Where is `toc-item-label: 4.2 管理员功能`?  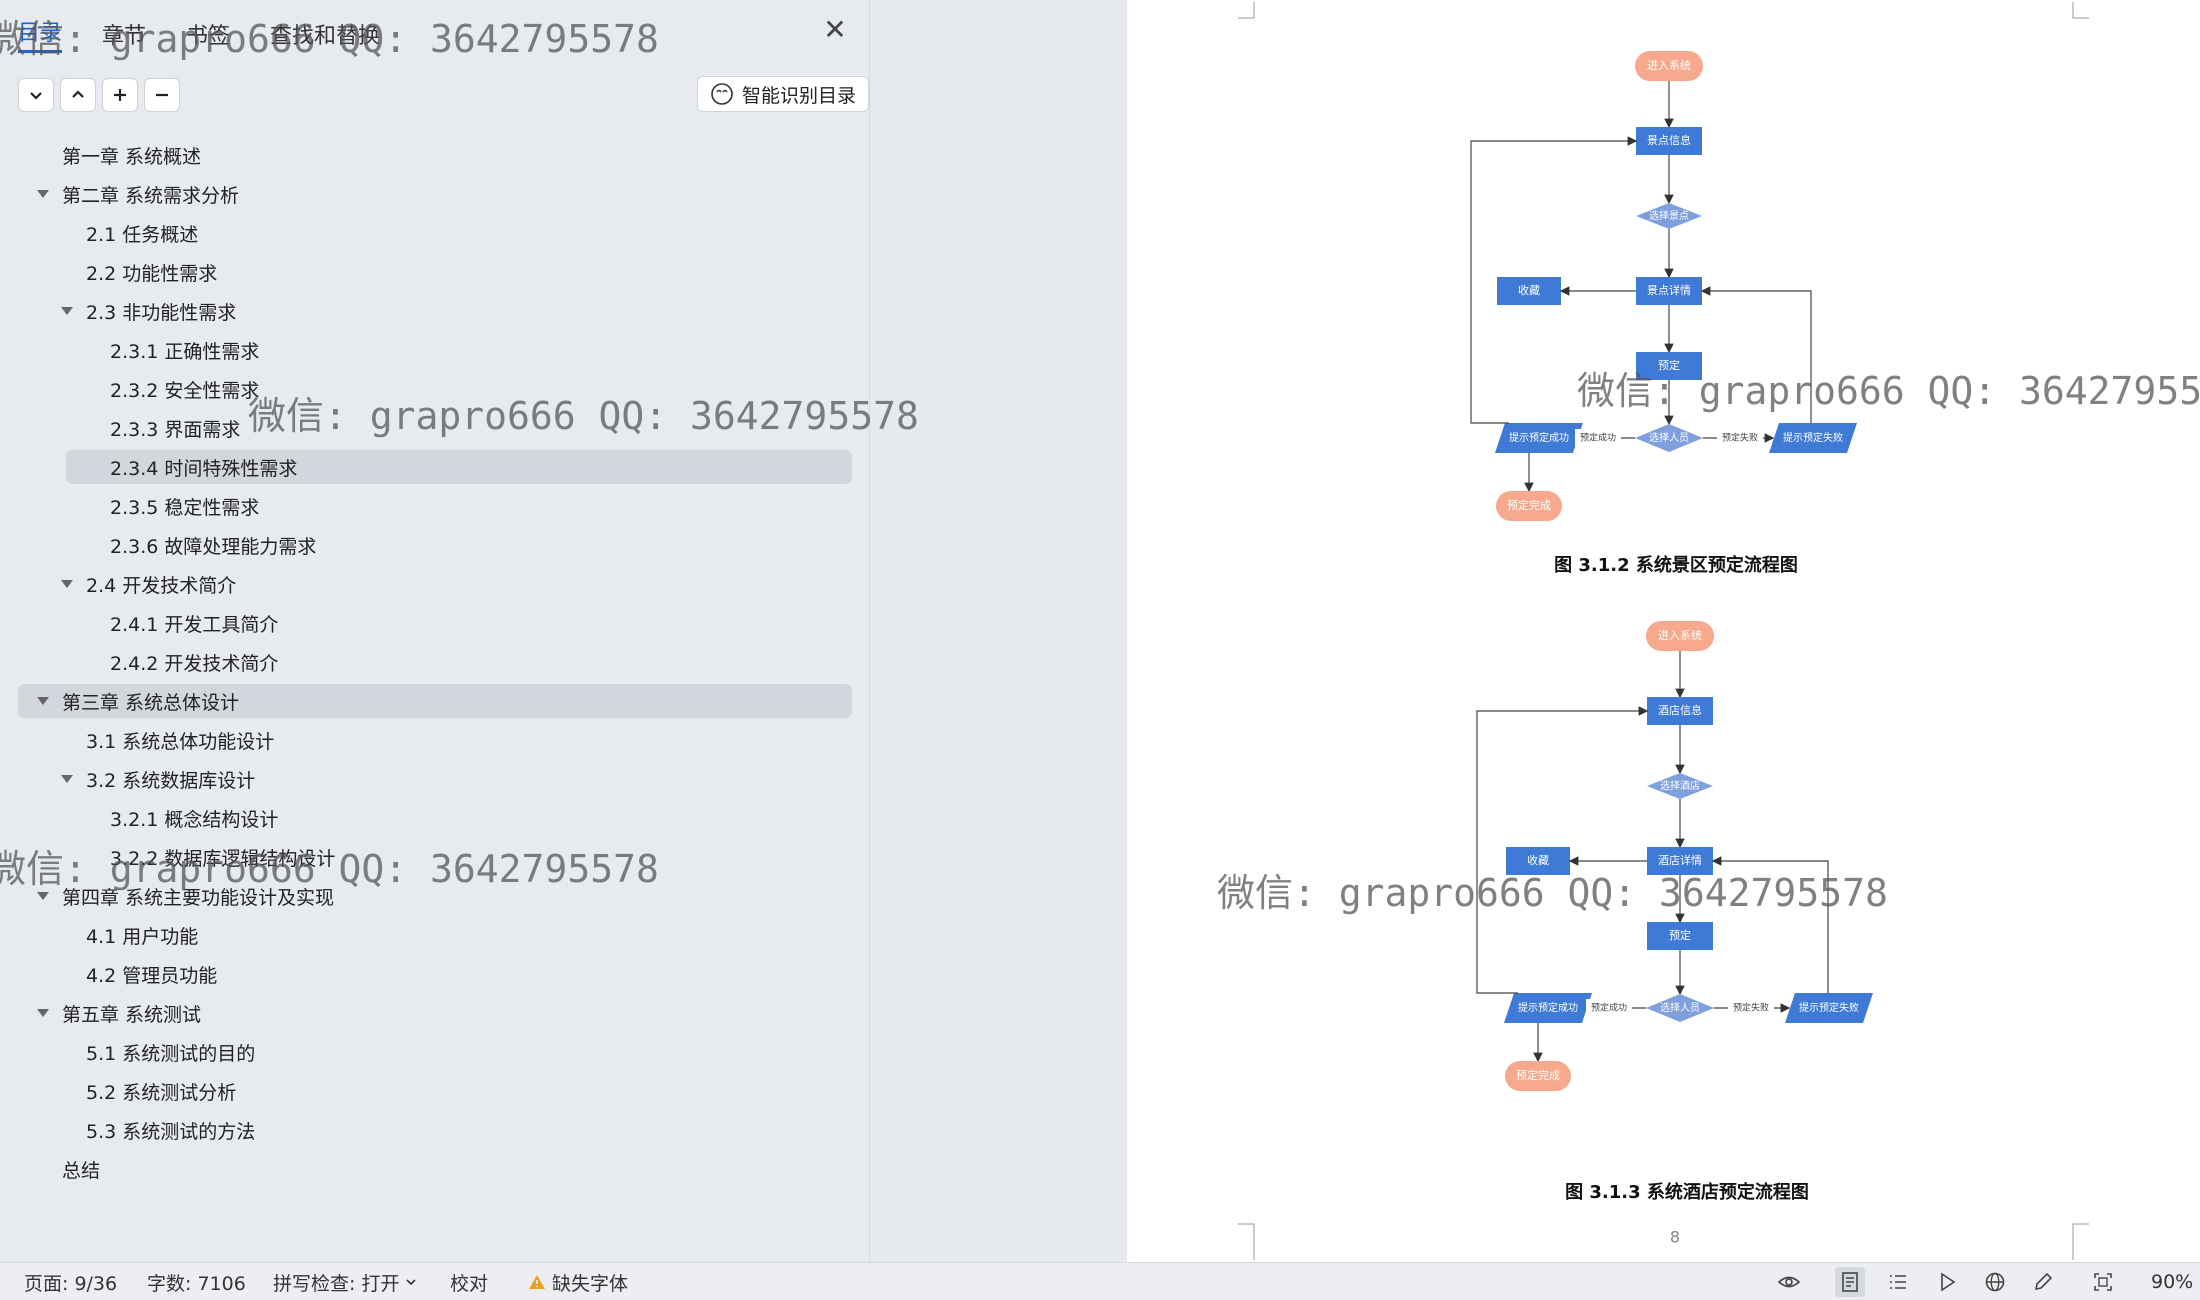
toc-item-label: 4.2 管理员功能 is located at coordinates (152, 975).